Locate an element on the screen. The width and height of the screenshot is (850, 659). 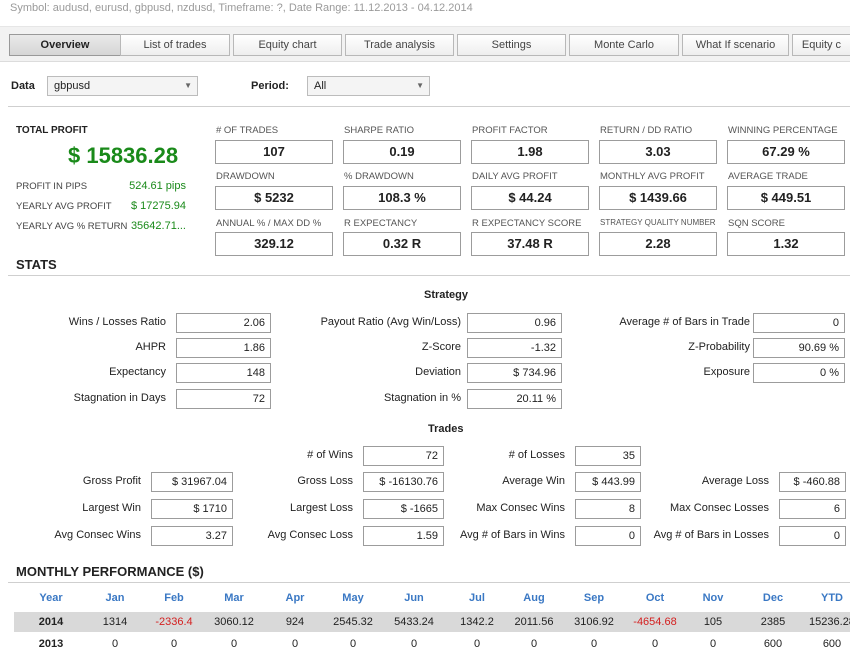
chevron-down-icon: ▼ is located at coordinates (188, 85).